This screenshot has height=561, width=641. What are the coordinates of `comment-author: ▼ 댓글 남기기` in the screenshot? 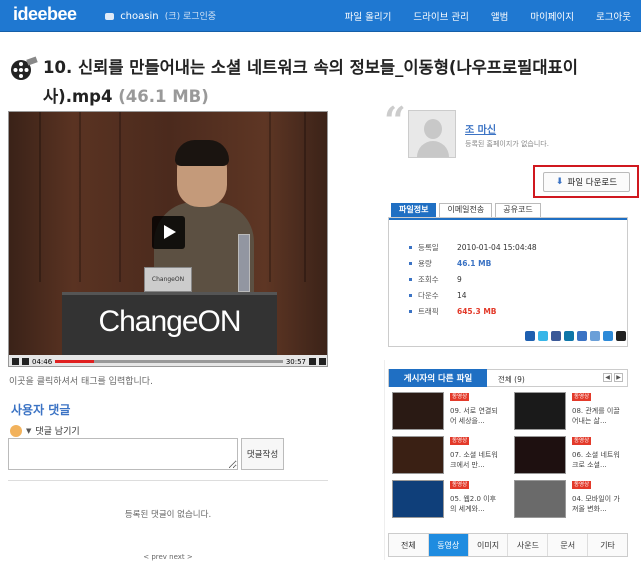 It's located at (45, 430).